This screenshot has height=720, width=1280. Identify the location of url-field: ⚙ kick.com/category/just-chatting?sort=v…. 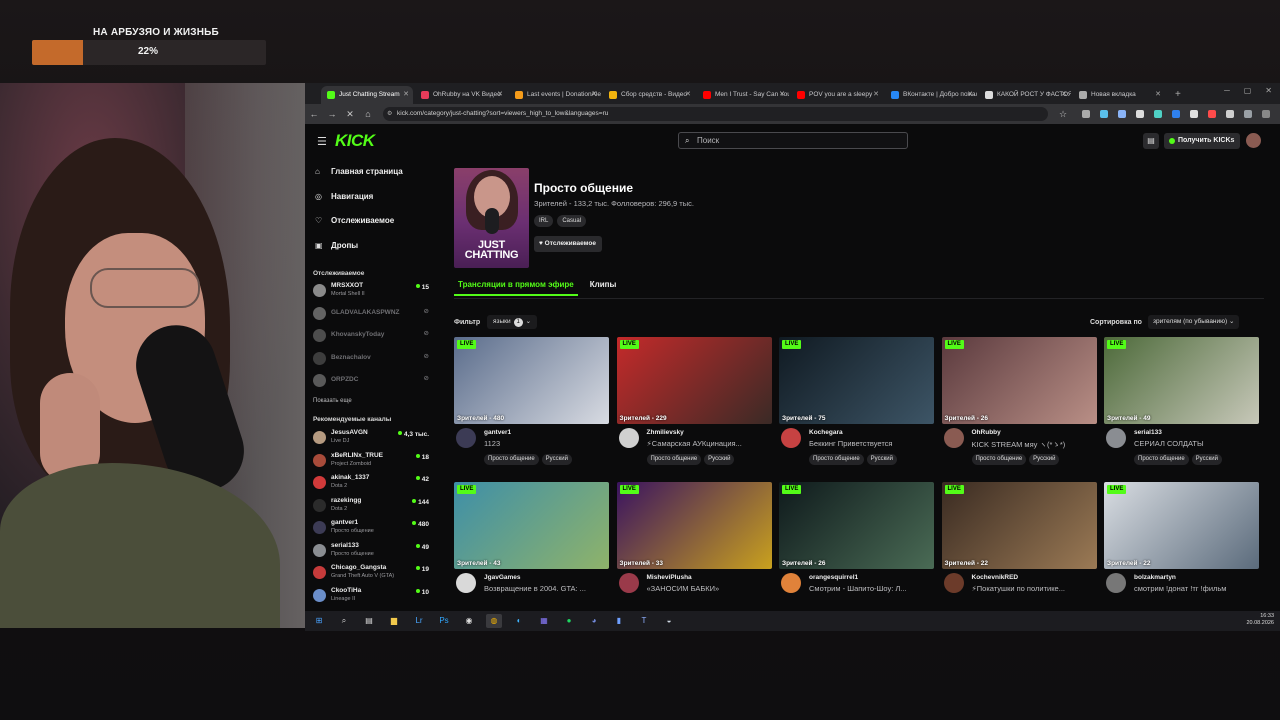
(715, 114).